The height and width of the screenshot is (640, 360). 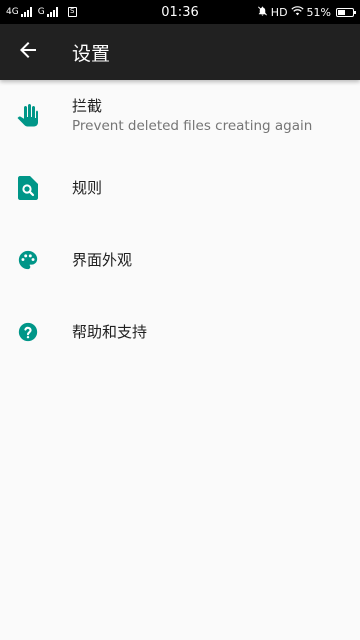 I want to click on settings-item-title: 规则, so click(x=87, y=188).